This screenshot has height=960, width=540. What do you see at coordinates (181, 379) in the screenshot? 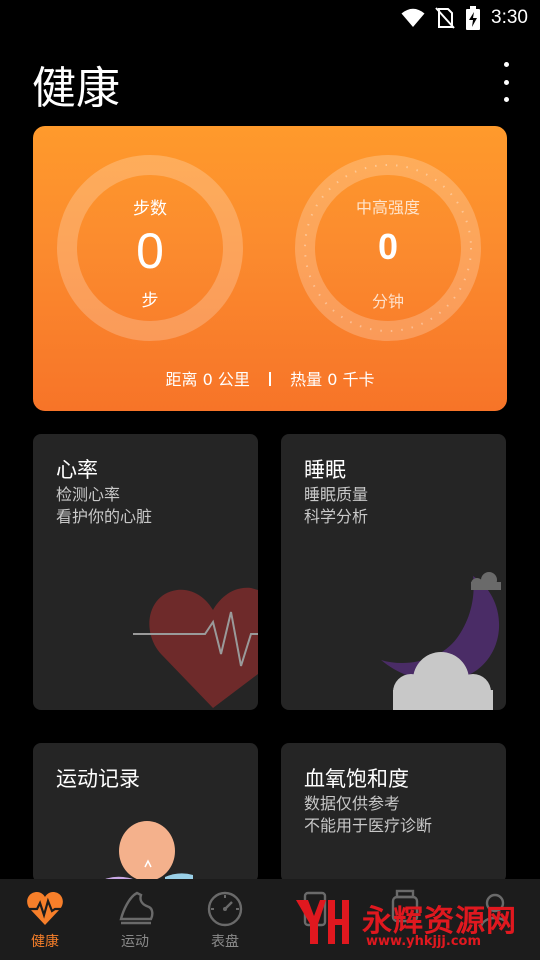
I see `distance-label: 距离` at bounding box center [181, 379].